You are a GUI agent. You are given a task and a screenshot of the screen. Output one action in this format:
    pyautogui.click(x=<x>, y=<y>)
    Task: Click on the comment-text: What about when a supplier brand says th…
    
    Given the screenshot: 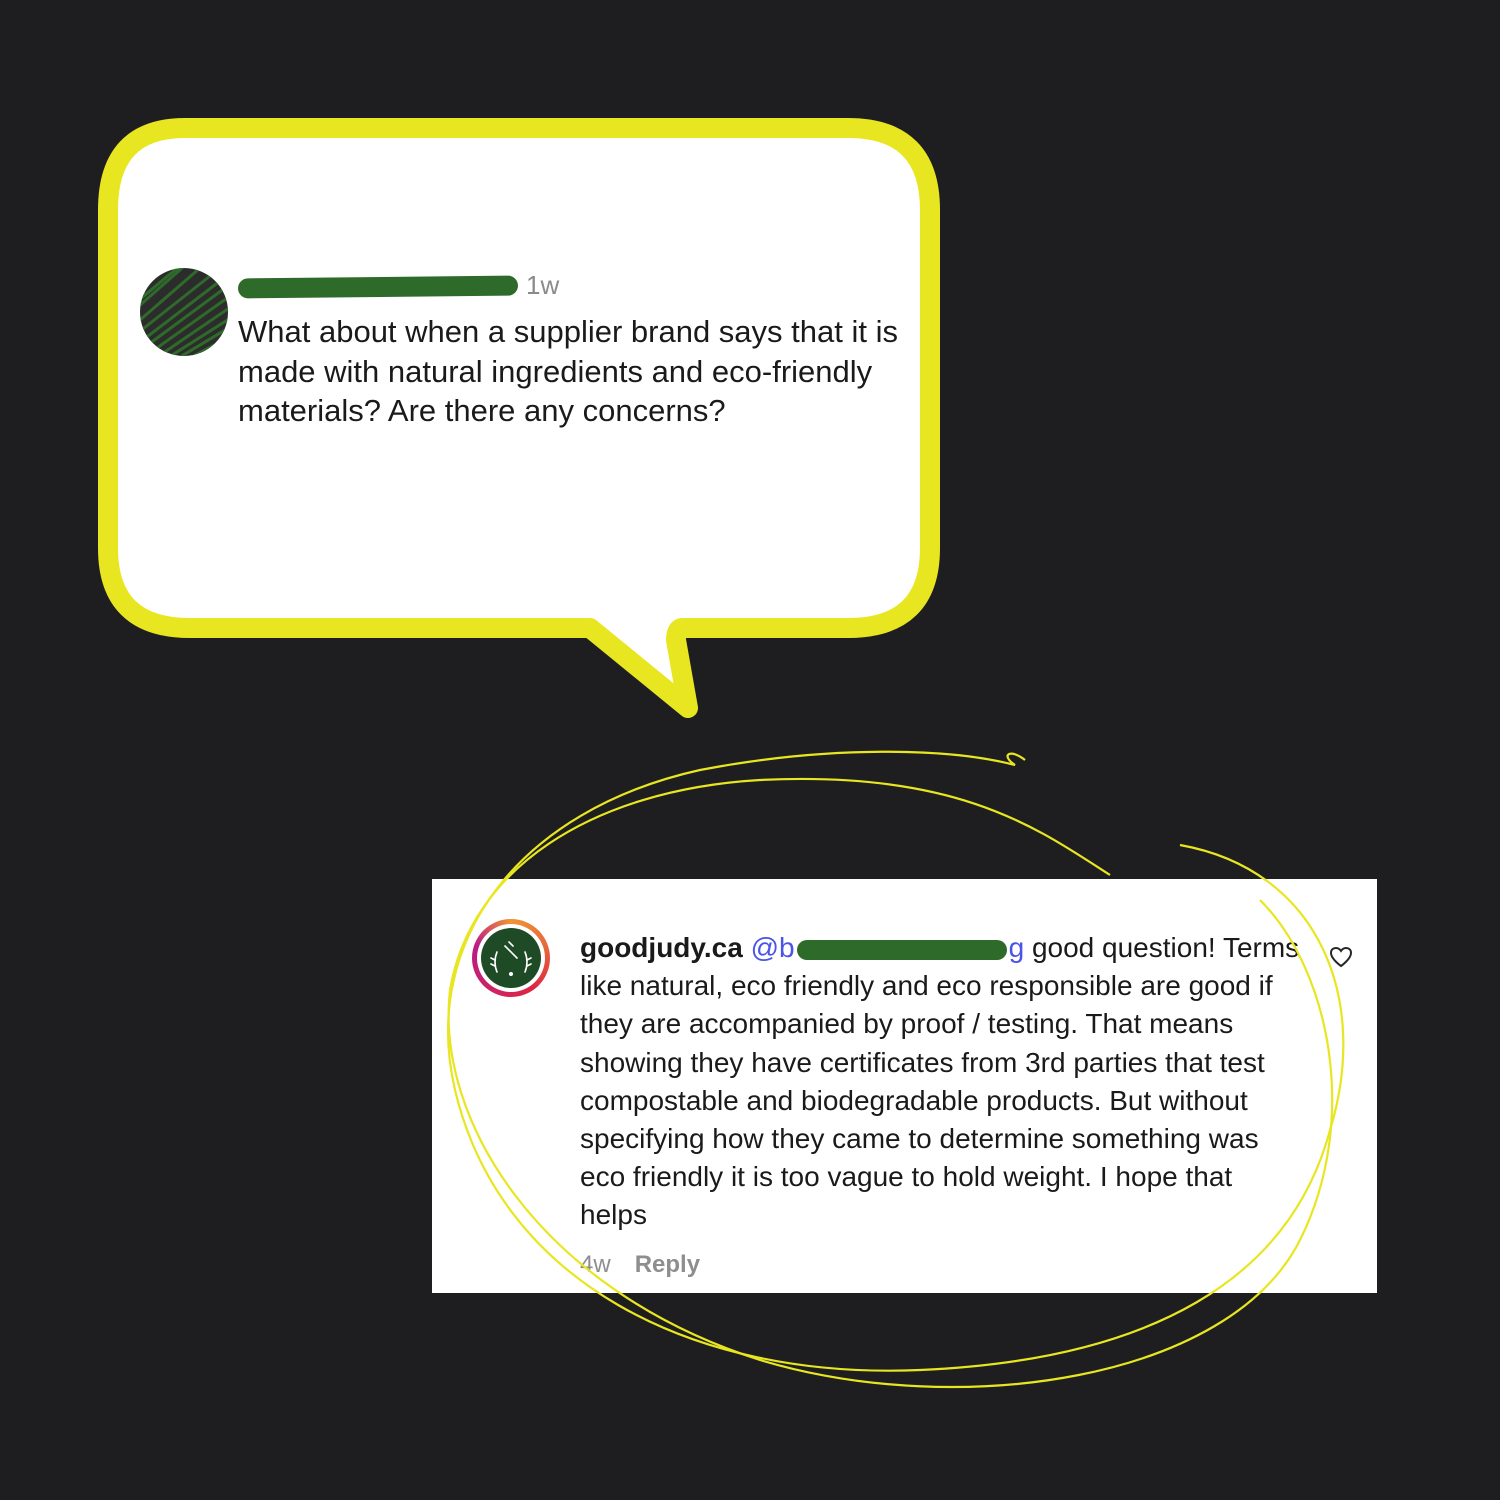 What is the action you would take?
    pyautogui.click(x=568, y=371)
    